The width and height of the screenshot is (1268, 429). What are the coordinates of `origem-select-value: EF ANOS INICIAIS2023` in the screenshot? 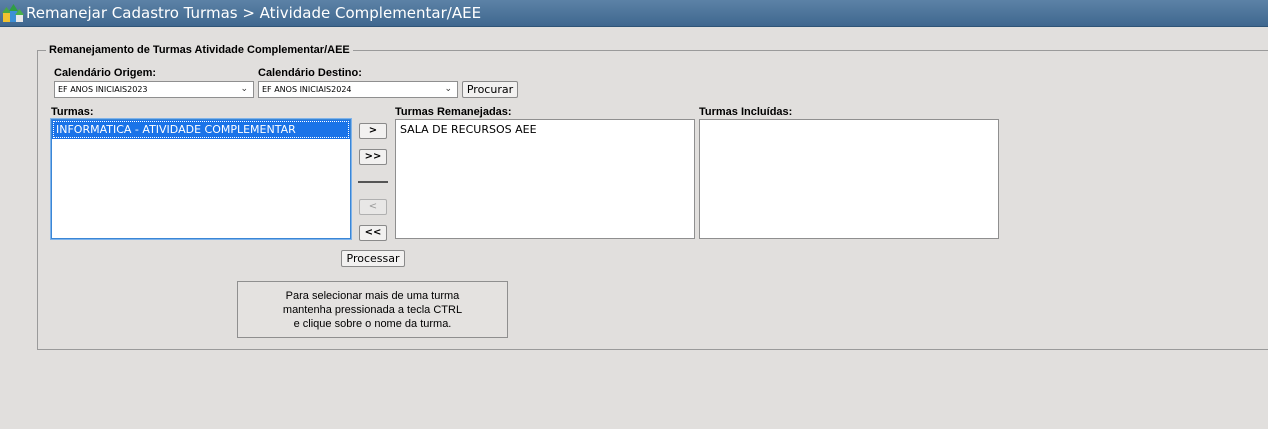 It's located at (103, 89).